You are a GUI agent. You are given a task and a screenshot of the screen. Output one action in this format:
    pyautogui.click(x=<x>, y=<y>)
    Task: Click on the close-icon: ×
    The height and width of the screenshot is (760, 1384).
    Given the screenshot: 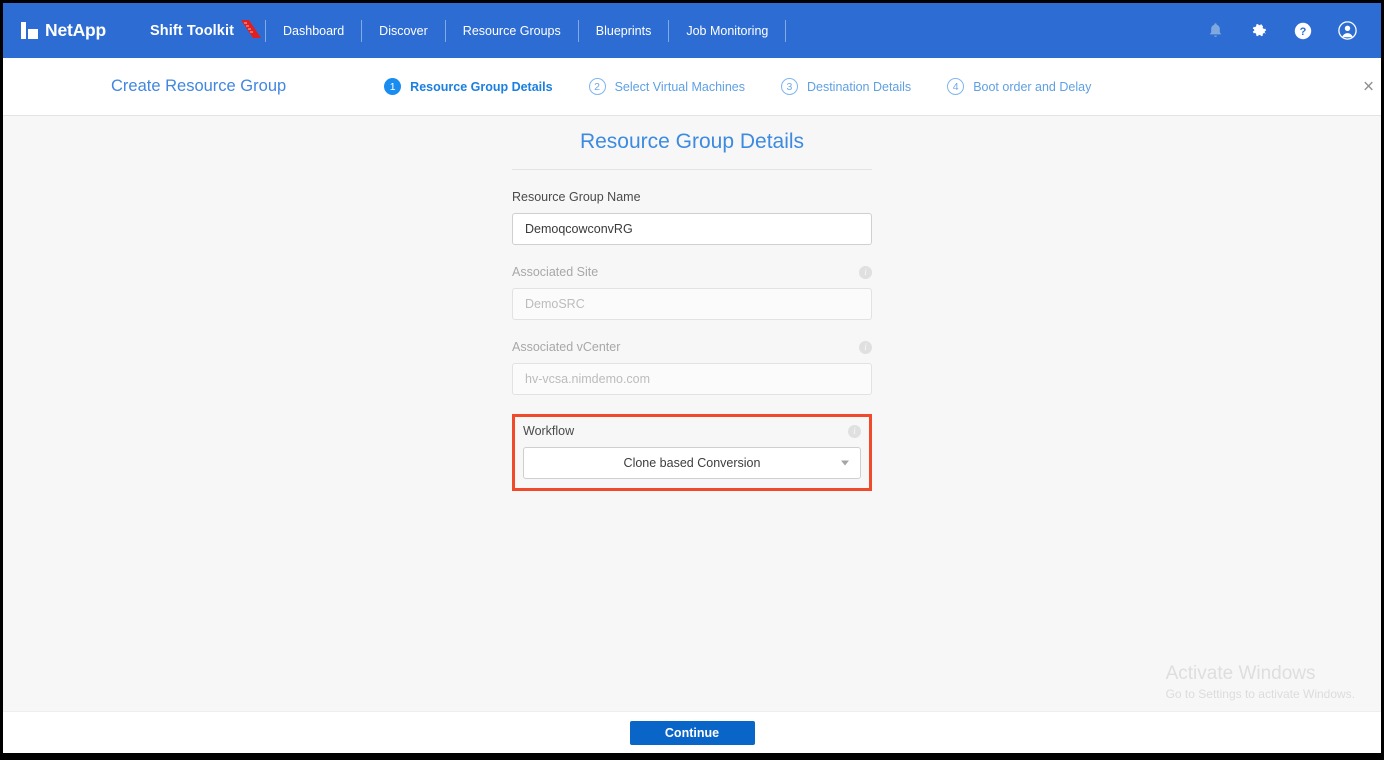 What is the action you would take?
    pyautogui.click(x=1371, y=86)
    